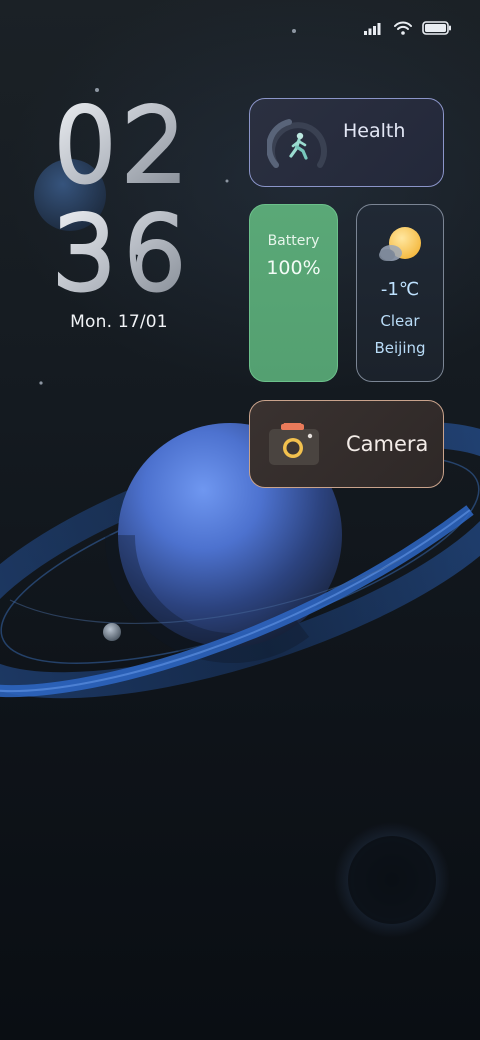 The height and width of the screenshot is (1040, 480). I want to click on weather-condition: Clear, so click(400, 321).